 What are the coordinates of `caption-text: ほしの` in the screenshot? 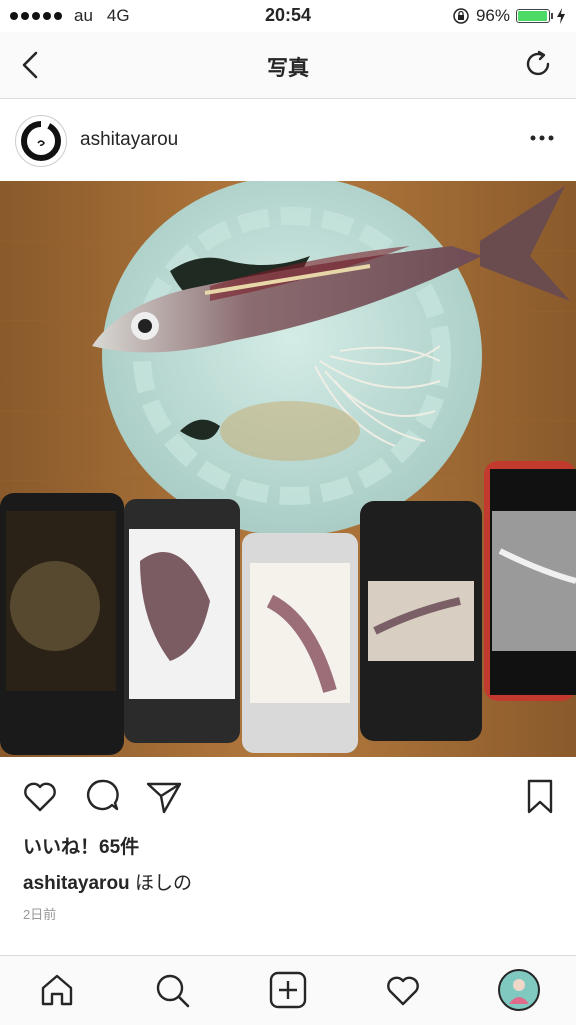 It's located at (163, 883).